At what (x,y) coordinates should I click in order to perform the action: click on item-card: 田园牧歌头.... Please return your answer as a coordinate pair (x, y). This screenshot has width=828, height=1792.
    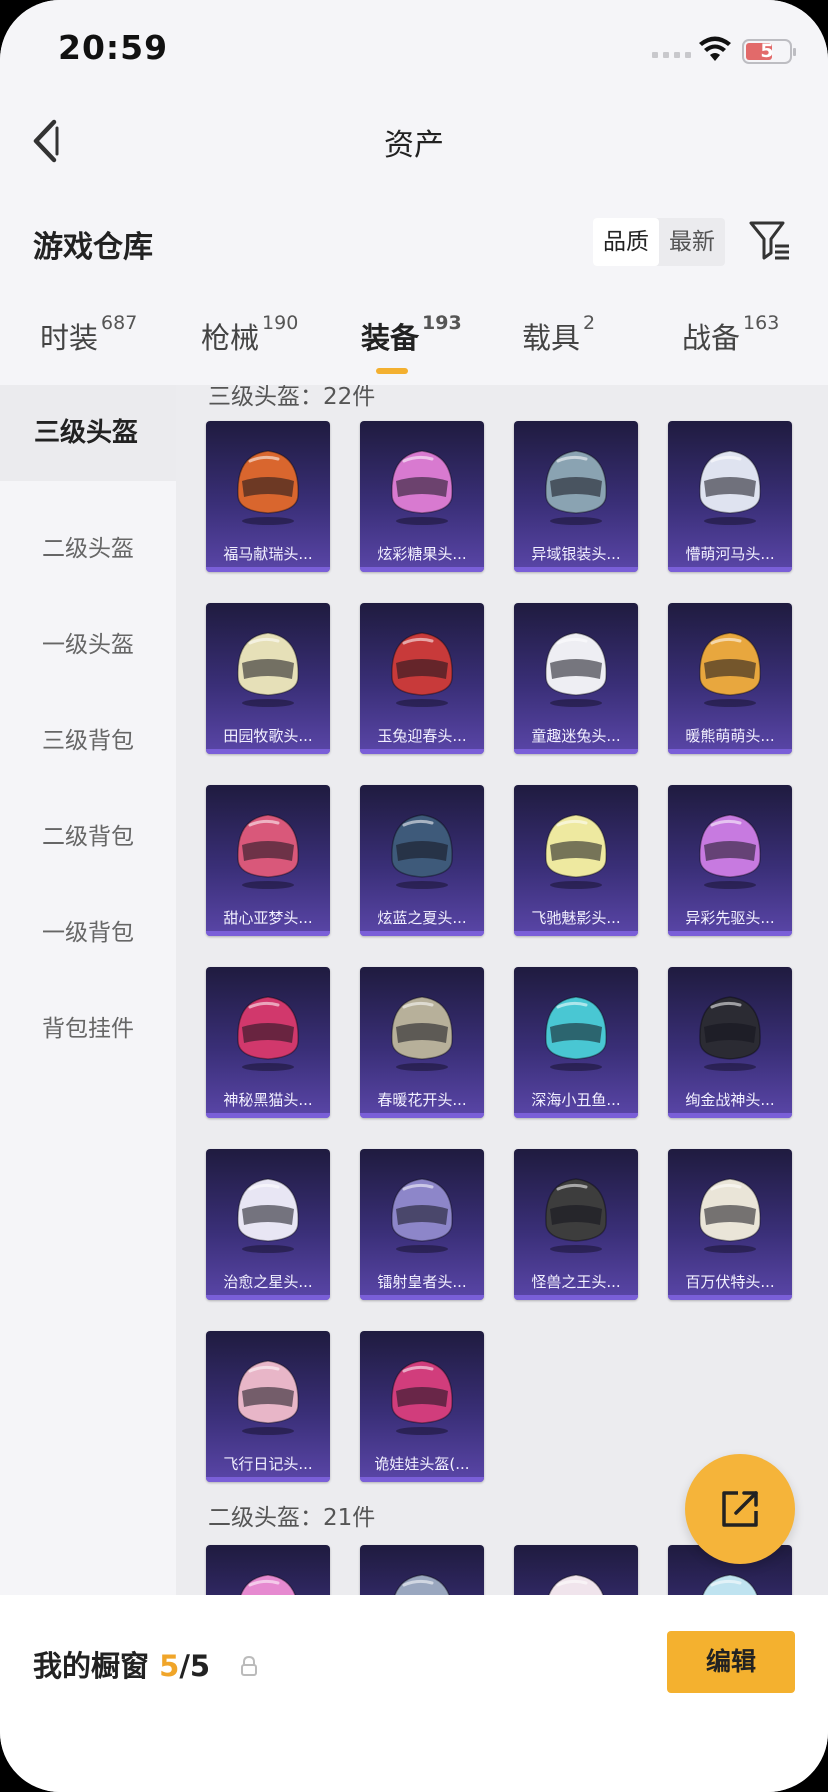
    Looking at the image, I should click on (268, 678).